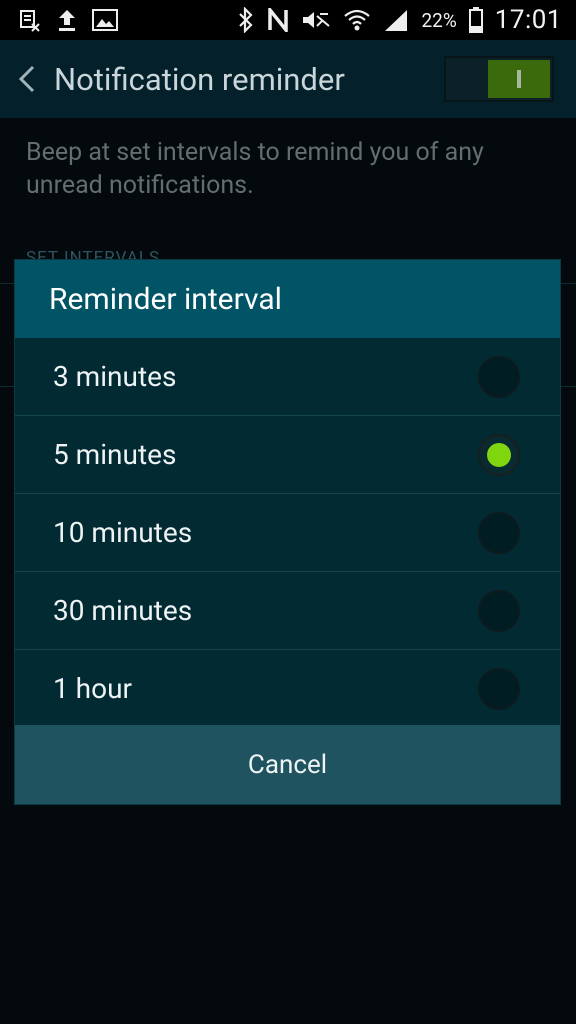 This screenshot has width=576, height=1024. I want to click on back-button, so click(27, 79).